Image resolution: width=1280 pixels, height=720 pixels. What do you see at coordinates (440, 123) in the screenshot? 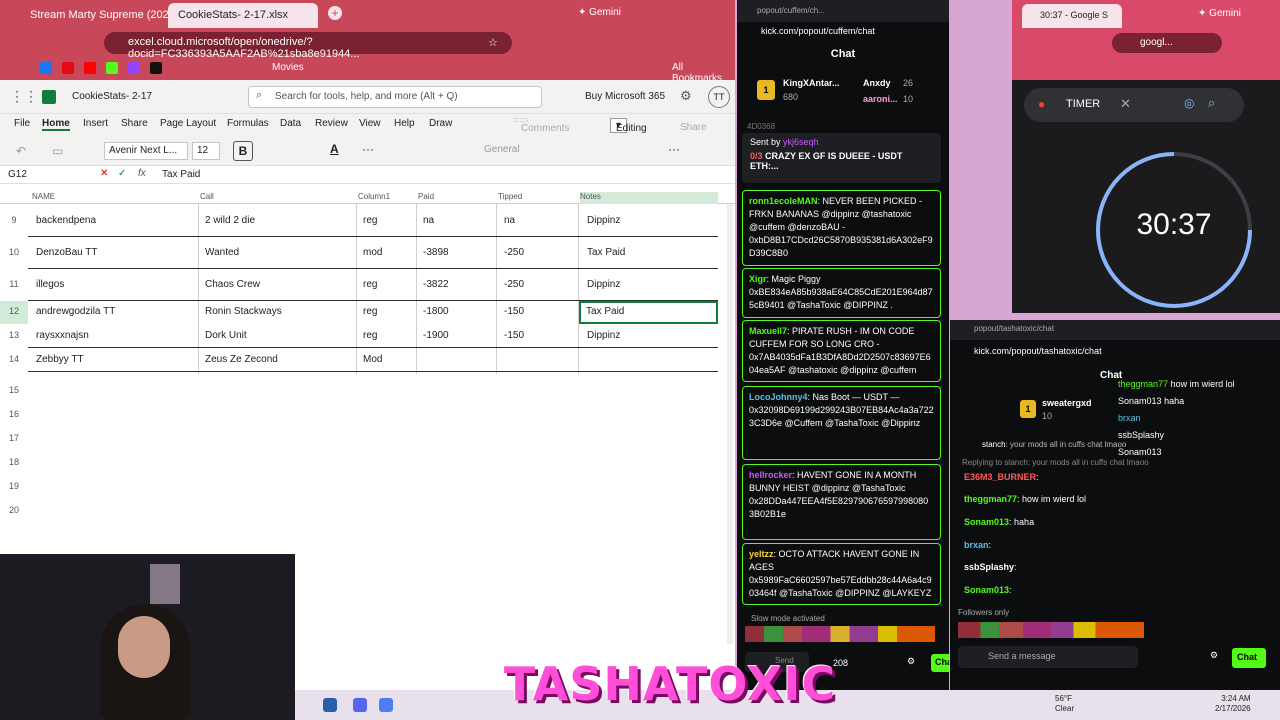
I see `tab-draw: Draw` at bounding box center [440, 123].